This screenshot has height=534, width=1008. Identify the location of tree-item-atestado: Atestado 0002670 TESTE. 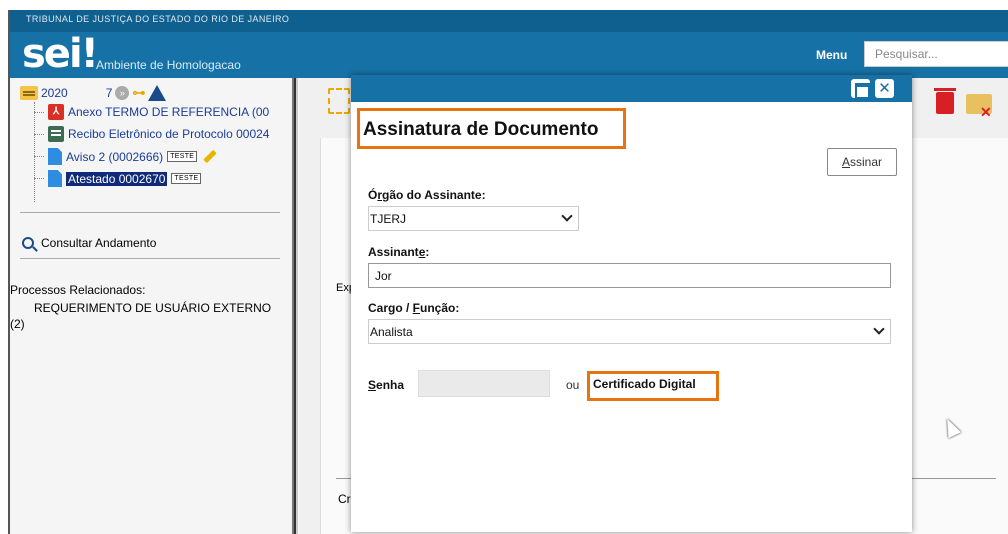
(118, 178).